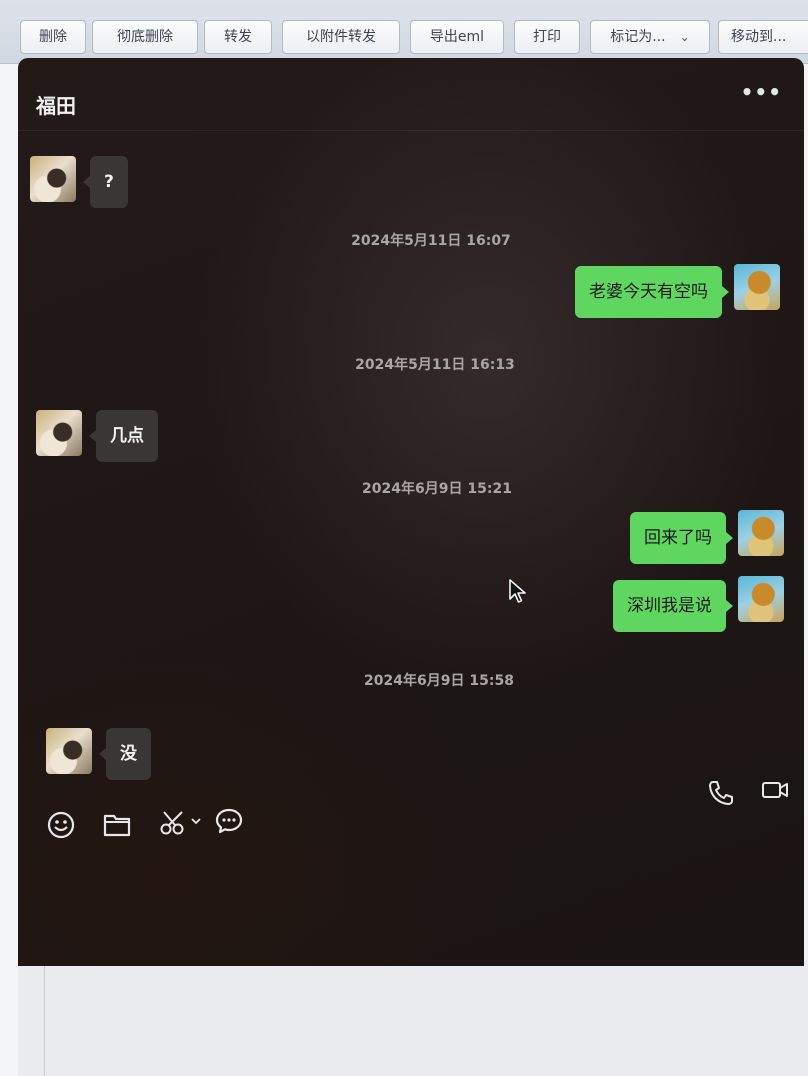 This screenshot has height=1076, width=808. What do you see at coordinates (341, 37) in the screenshot?
I see `forward-as-attachment-button: 以附件转发` at bounding box center [341, 37].